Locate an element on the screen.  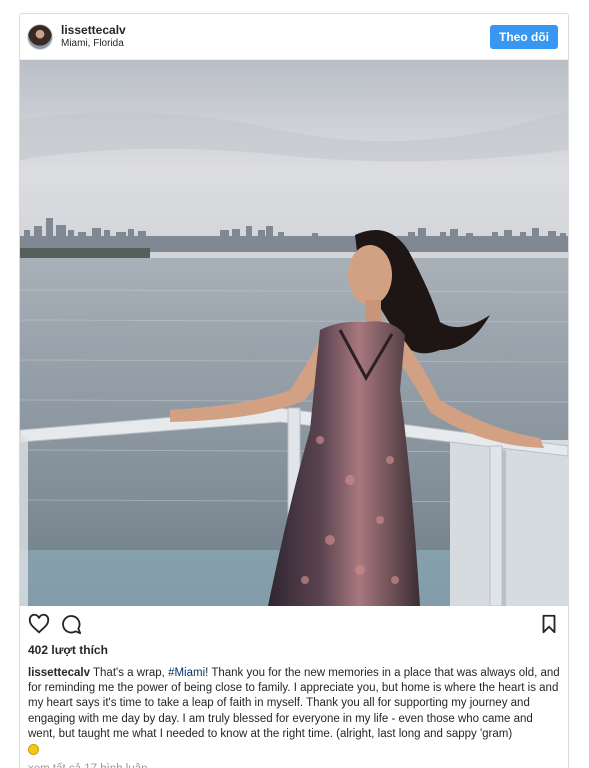
user-info: lissettecalv Miami, Florida is located at coordinates (275, 36).